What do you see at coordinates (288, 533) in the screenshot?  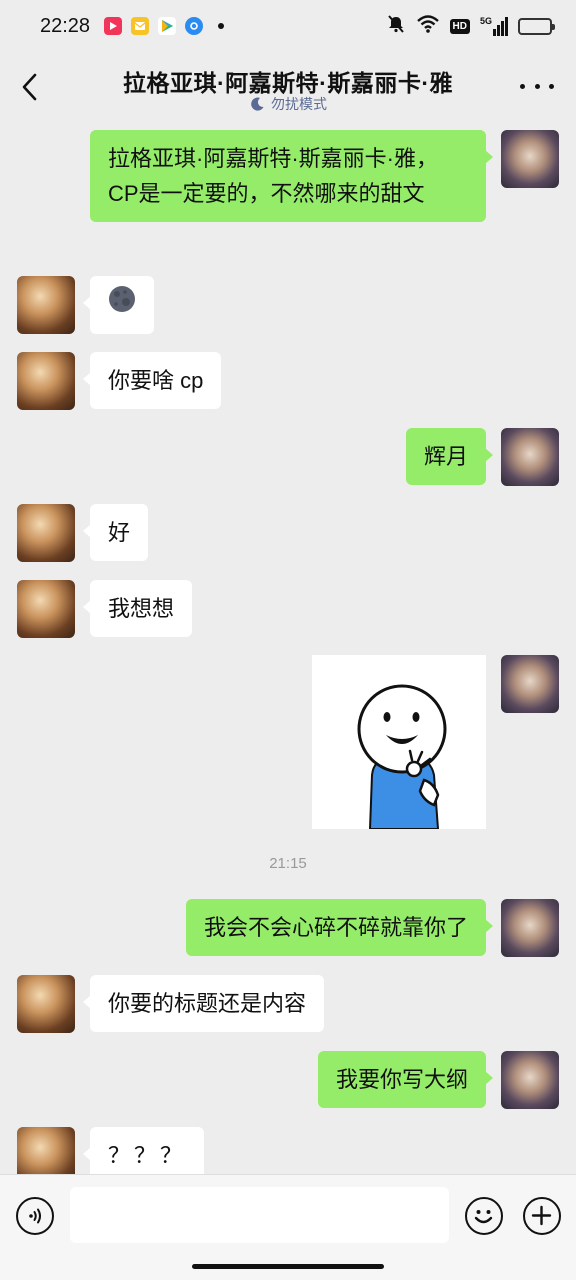 I see `message-row: 好` at bounding box center [288, 533].